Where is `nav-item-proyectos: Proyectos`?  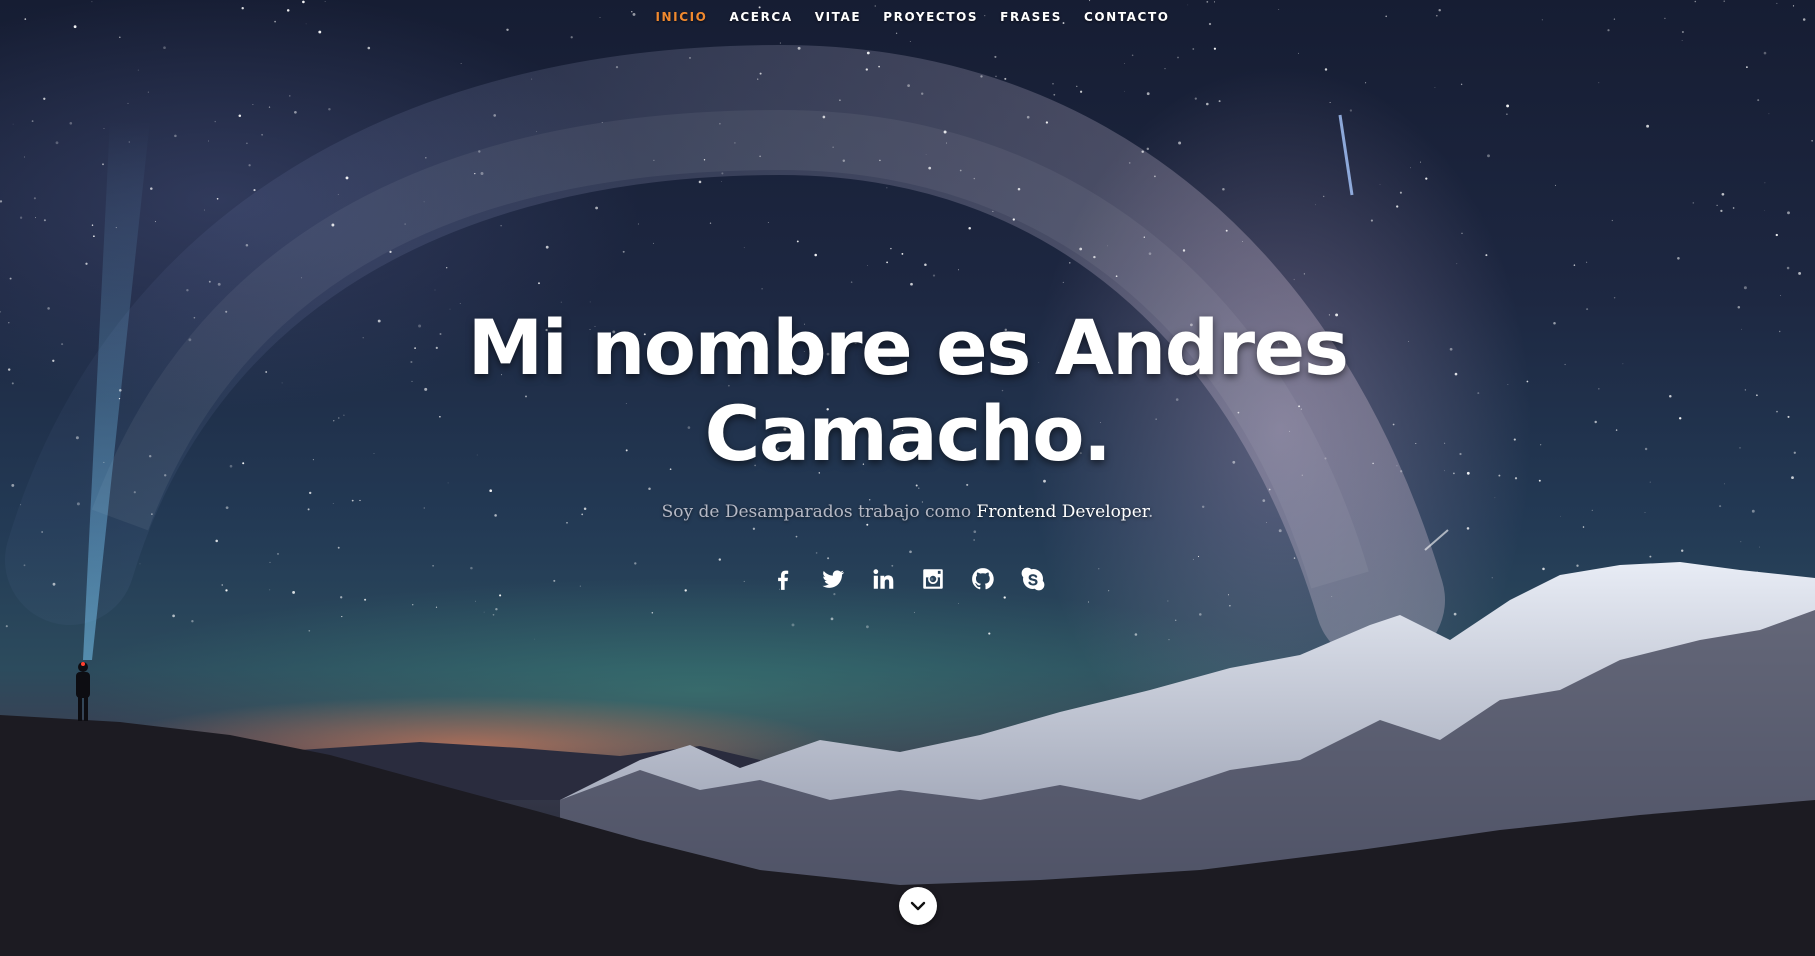 nav-item-proyectos: Proyectos is located at coordinates (930, 17).